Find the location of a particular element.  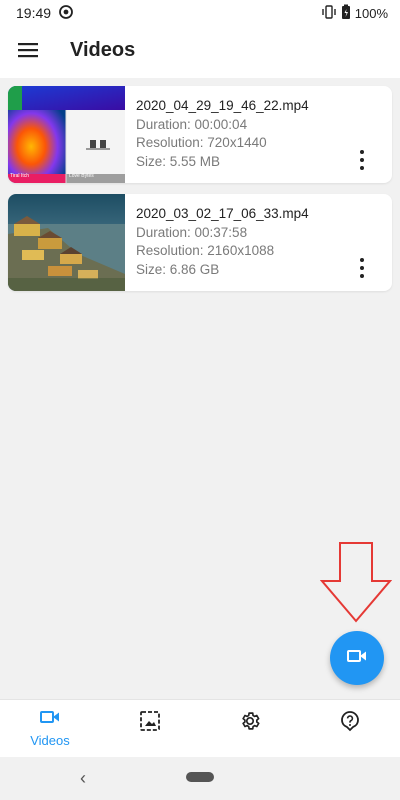

record-video-button is located at coordinates (357, 658).